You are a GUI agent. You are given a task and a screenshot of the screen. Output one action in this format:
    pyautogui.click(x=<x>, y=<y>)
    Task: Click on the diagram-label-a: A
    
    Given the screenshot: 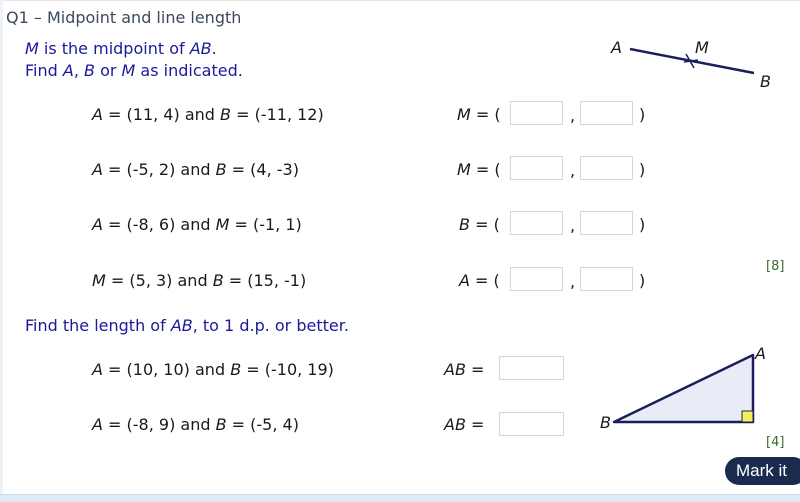 What is the action you would take?
    pyautogui.click(x=616, y=47)
    